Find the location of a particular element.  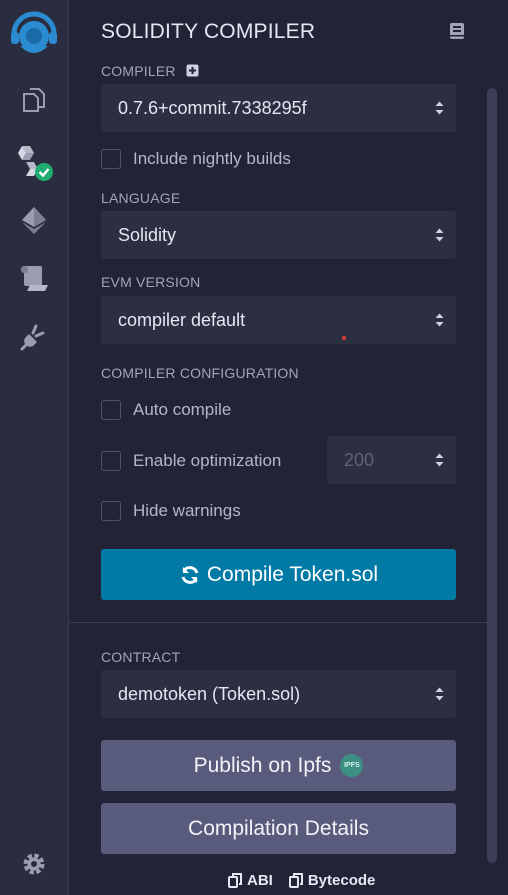

publish-ipfs-button: Publish on Ipfs IPFS is located at coordinates (278, 765).